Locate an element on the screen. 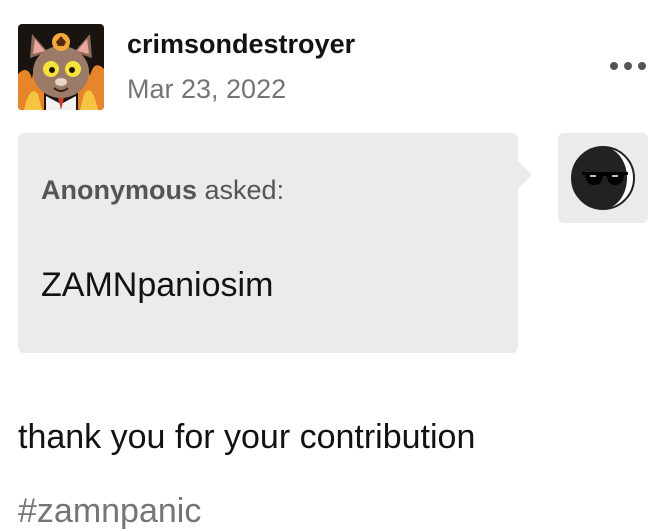 The width and height of the screenshot is (667, 531). ask-question: ZAMNpaniosim is located at coordinates (157, 285).